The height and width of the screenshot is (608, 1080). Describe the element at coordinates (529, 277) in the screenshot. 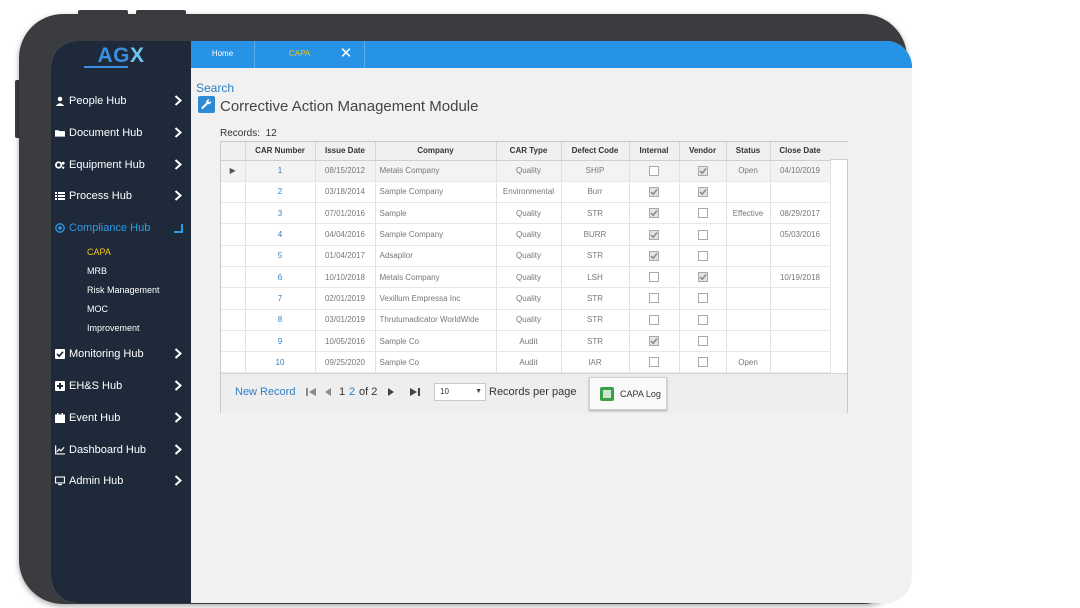

I see `car-type-cell: Quality` at that location.